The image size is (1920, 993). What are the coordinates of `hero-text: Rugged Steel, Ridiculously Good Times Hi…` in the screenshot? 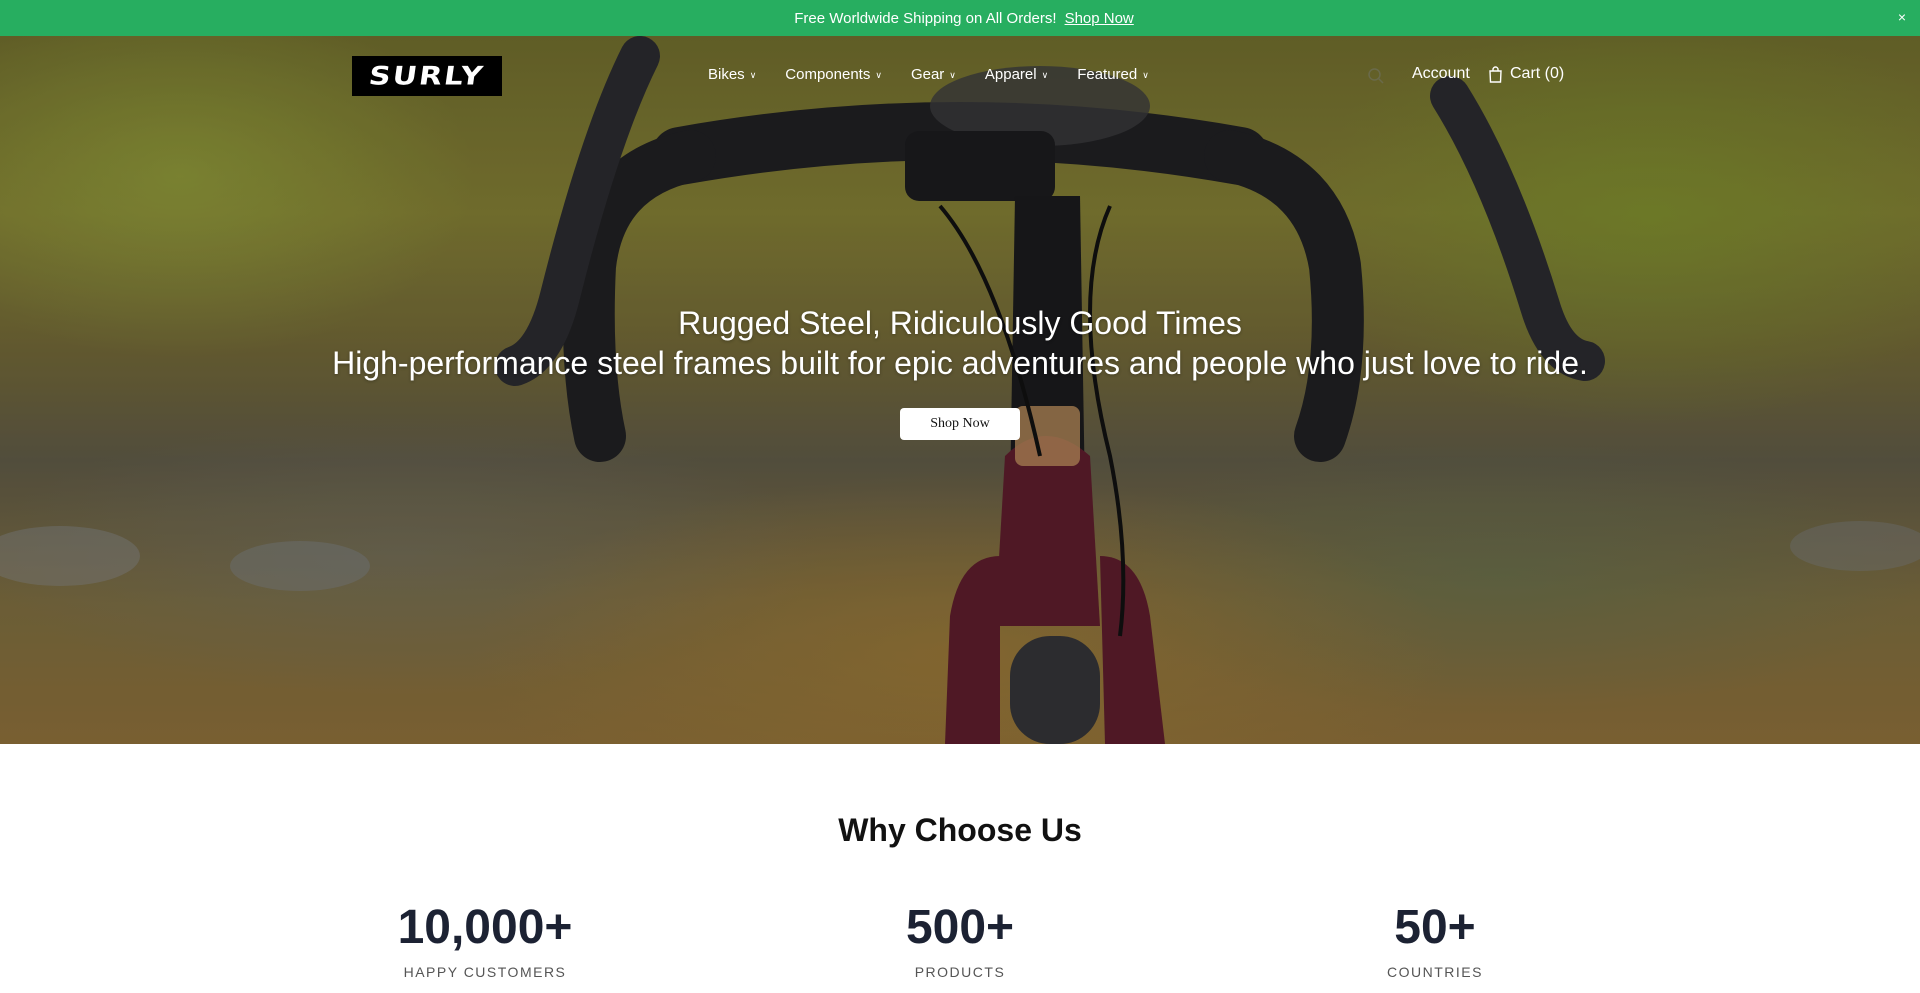 It's located at (960, 343).